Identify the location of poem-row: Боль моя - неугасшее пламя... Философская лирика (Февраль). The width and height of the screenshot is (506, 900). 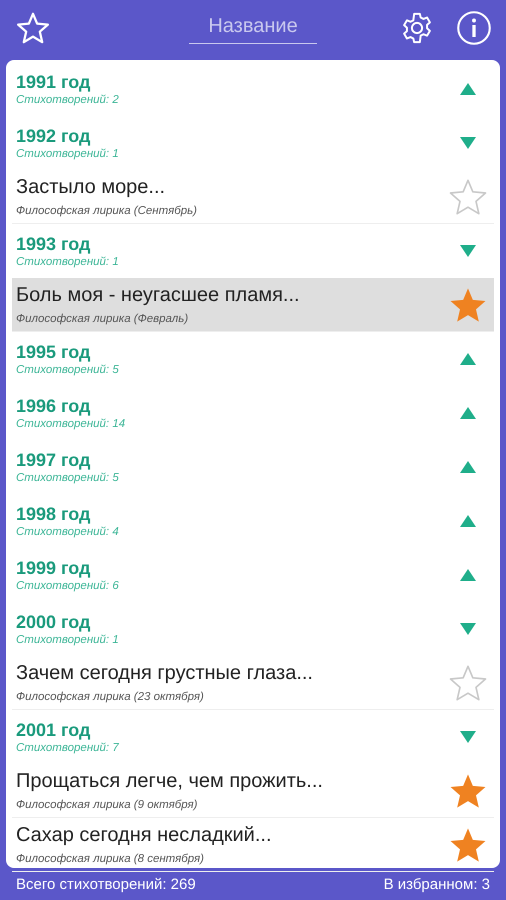
(253, 305).